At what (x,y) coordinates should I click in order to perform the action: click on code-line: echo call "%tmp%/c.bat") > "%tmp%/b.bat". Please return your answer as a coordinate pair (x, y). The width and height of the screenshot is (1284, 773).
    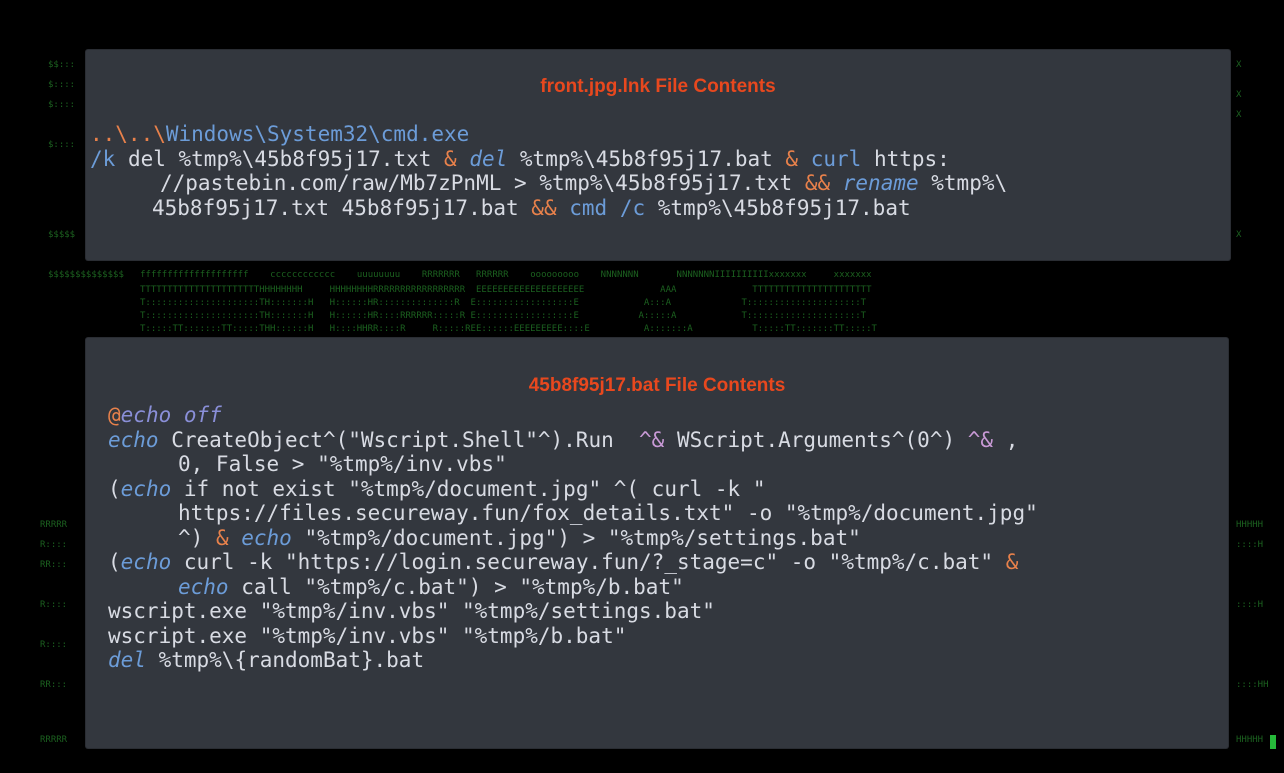
    Looking at the image, I should click on (668, 587).